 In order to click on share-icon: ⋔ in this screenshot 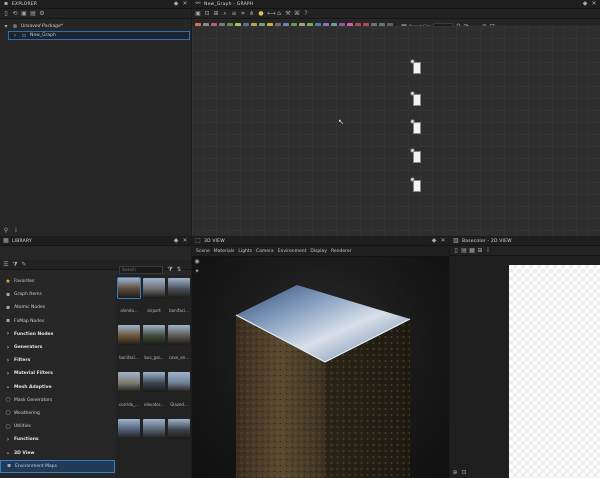, I will do `click(252, 13)`.